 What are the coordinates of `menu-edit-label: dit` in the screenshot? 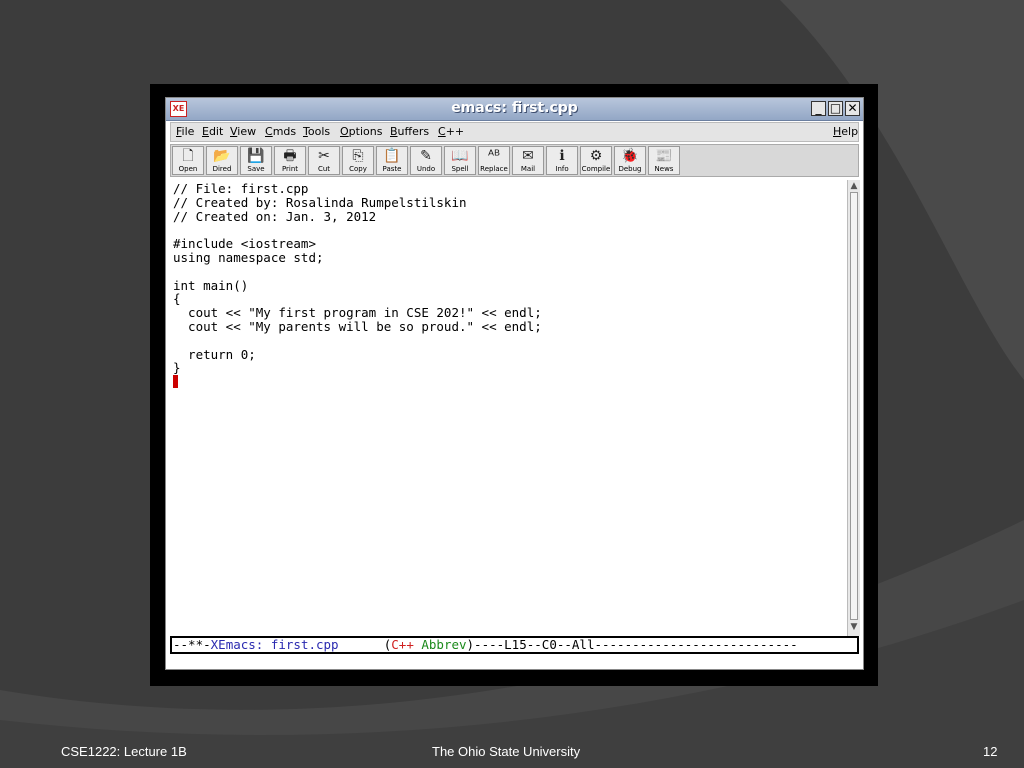 It's located at (216, 131).